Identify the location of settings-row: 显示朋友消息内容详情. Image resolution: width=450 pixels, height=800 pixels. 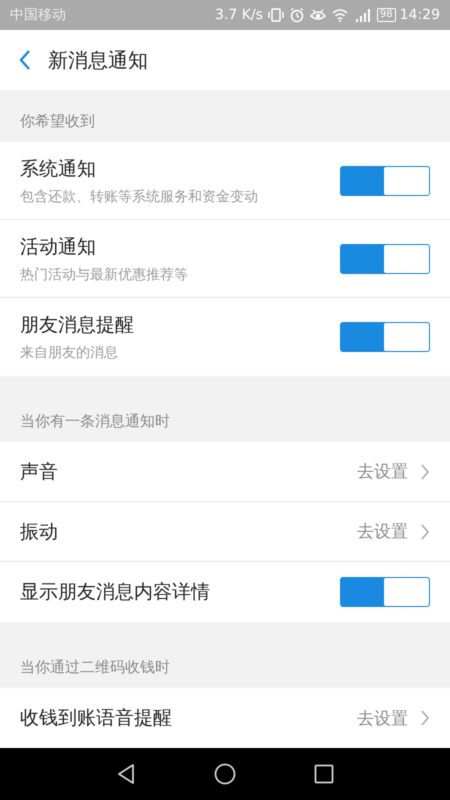
(225, 592).